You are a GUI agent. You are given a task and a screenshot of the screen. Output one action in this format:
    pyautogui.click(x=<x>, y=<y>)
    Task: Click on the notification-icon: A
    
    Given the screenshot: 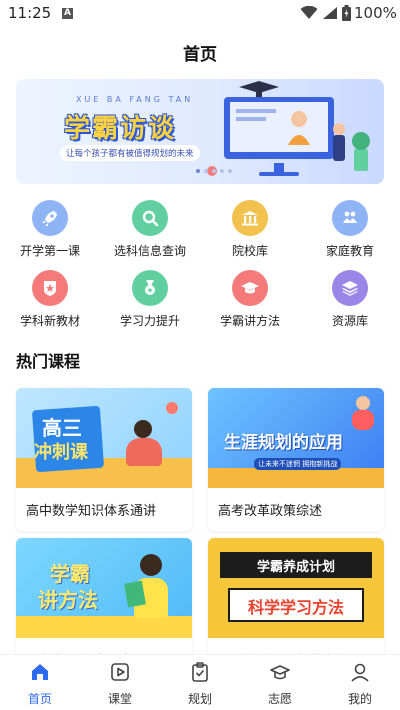 What is the action you would take?
    pyautogui.click(x=67, y=13)
    